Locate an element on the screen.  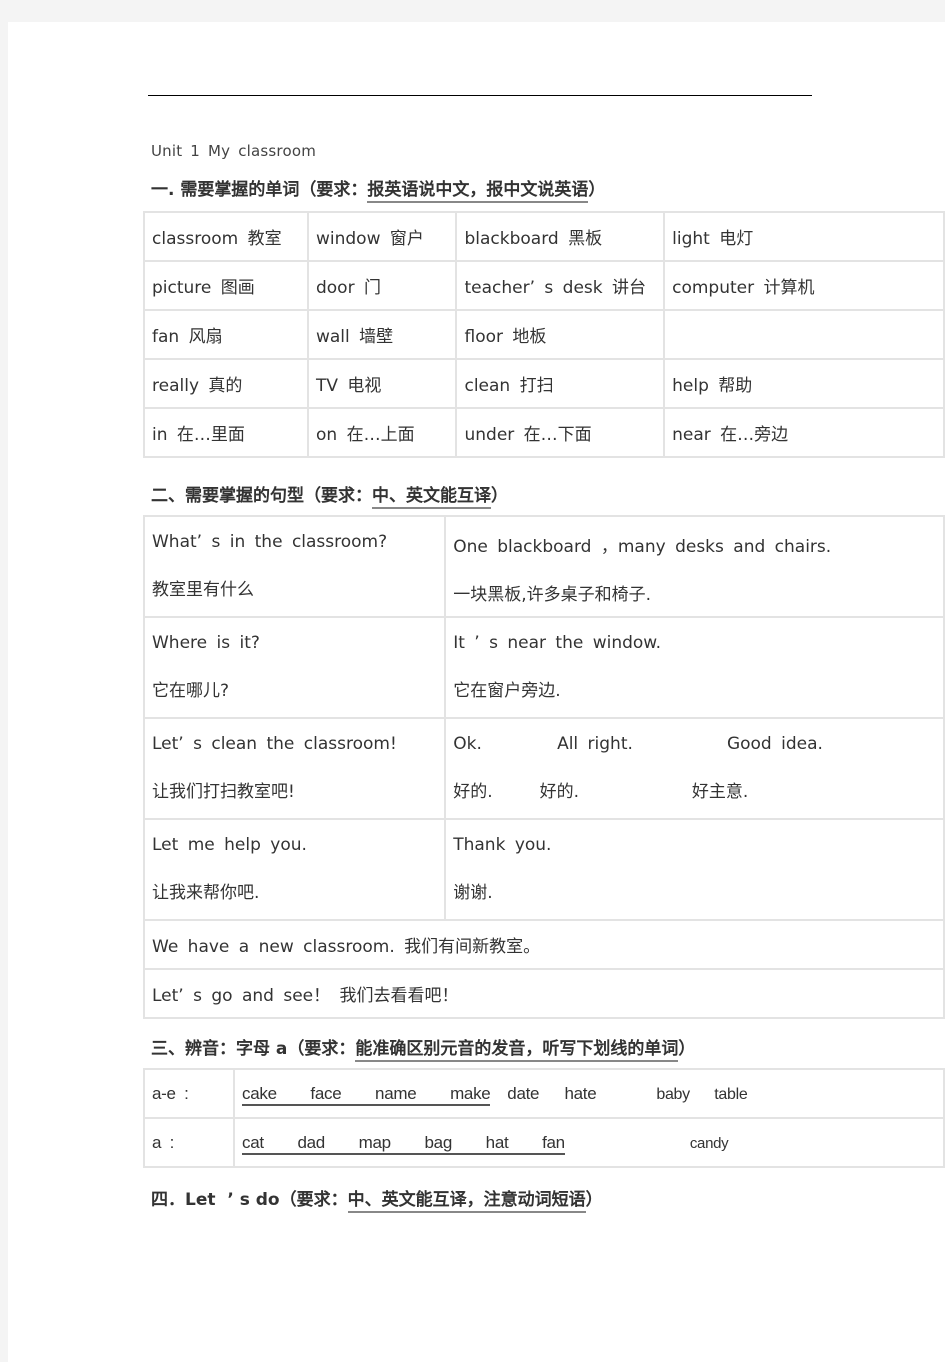
phonics-words: cake face name make date hate baby table is located at coordinates (589, 1093).